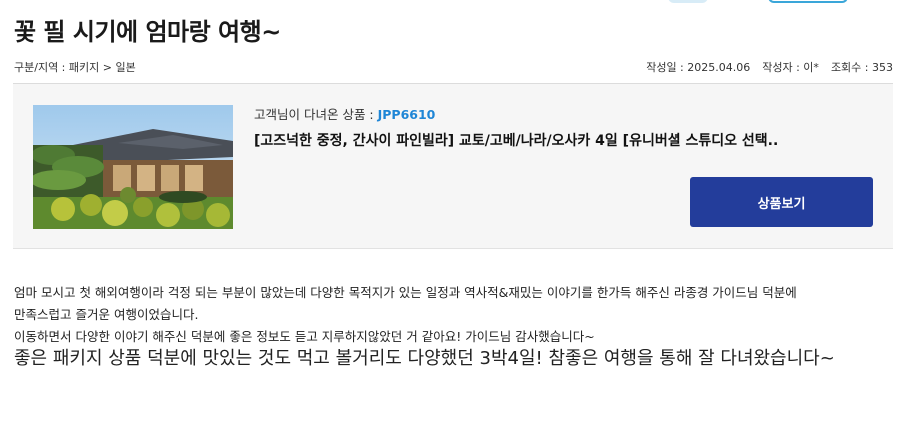 Image resolution: width=910 pixels, height=421 pixels. What do you see at coordinates (75, 67) in the screenshot?
I see `category-breadcrumb: 구분/지역 : 패키지 > 일본` at bounding box center [75, 67].